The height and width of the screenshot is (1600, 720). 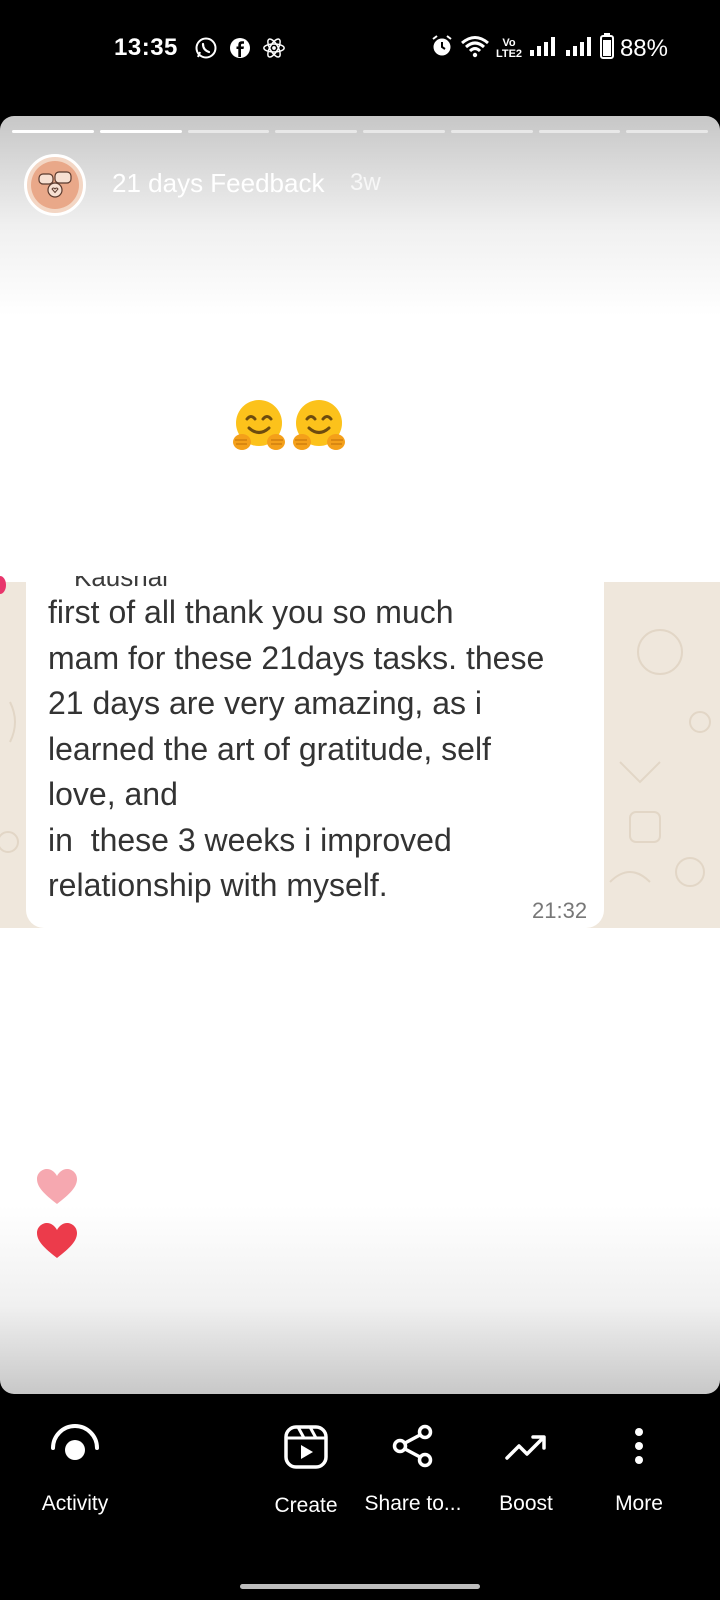 What do you see at coordinates (475, 49) in the screenshot?
I see `wifi-icon` at bounding box center [475, 49].